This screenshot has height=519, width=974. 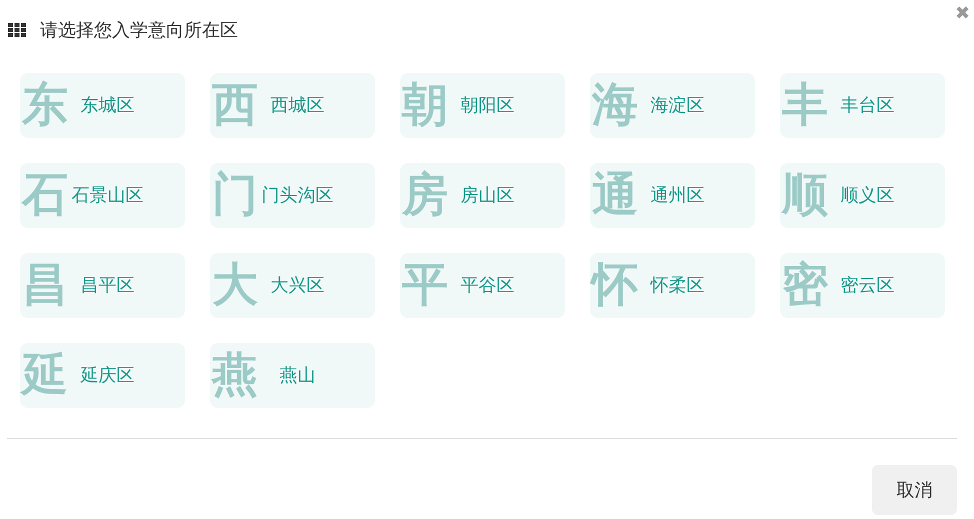 What do you see at coordinates (615, 284) in the screenshot?
I see `initial-glyph: 怀` at bounding box center [615, 284].